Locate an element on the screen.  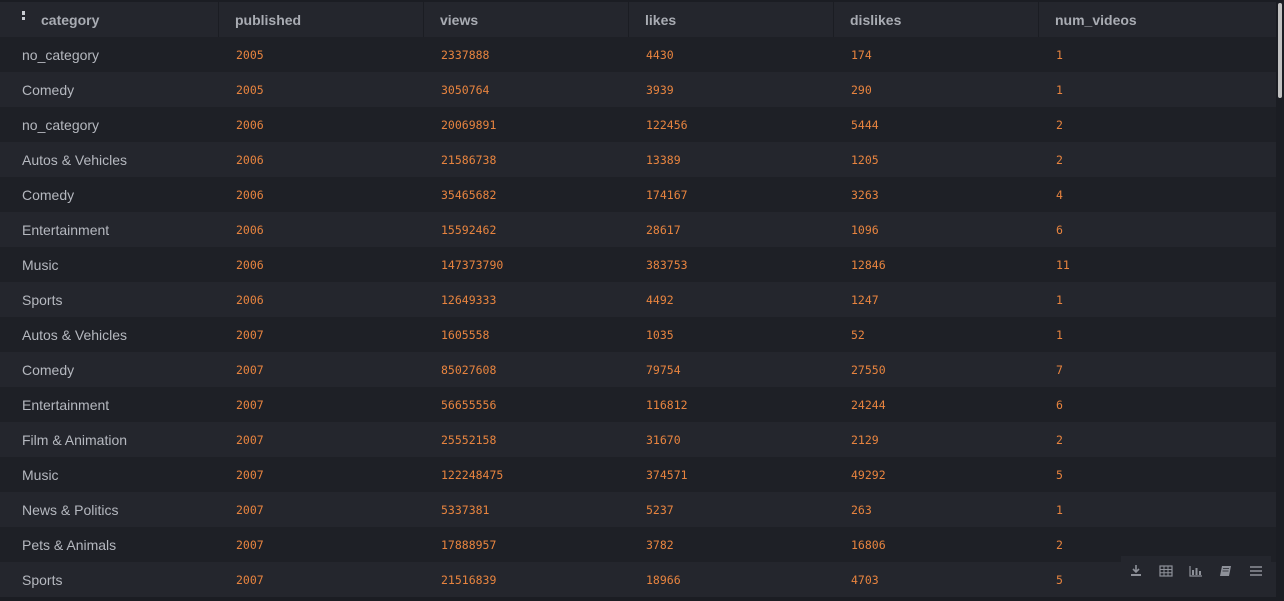
table-cell-views: 25552158 is located at coordinates (469, 439).